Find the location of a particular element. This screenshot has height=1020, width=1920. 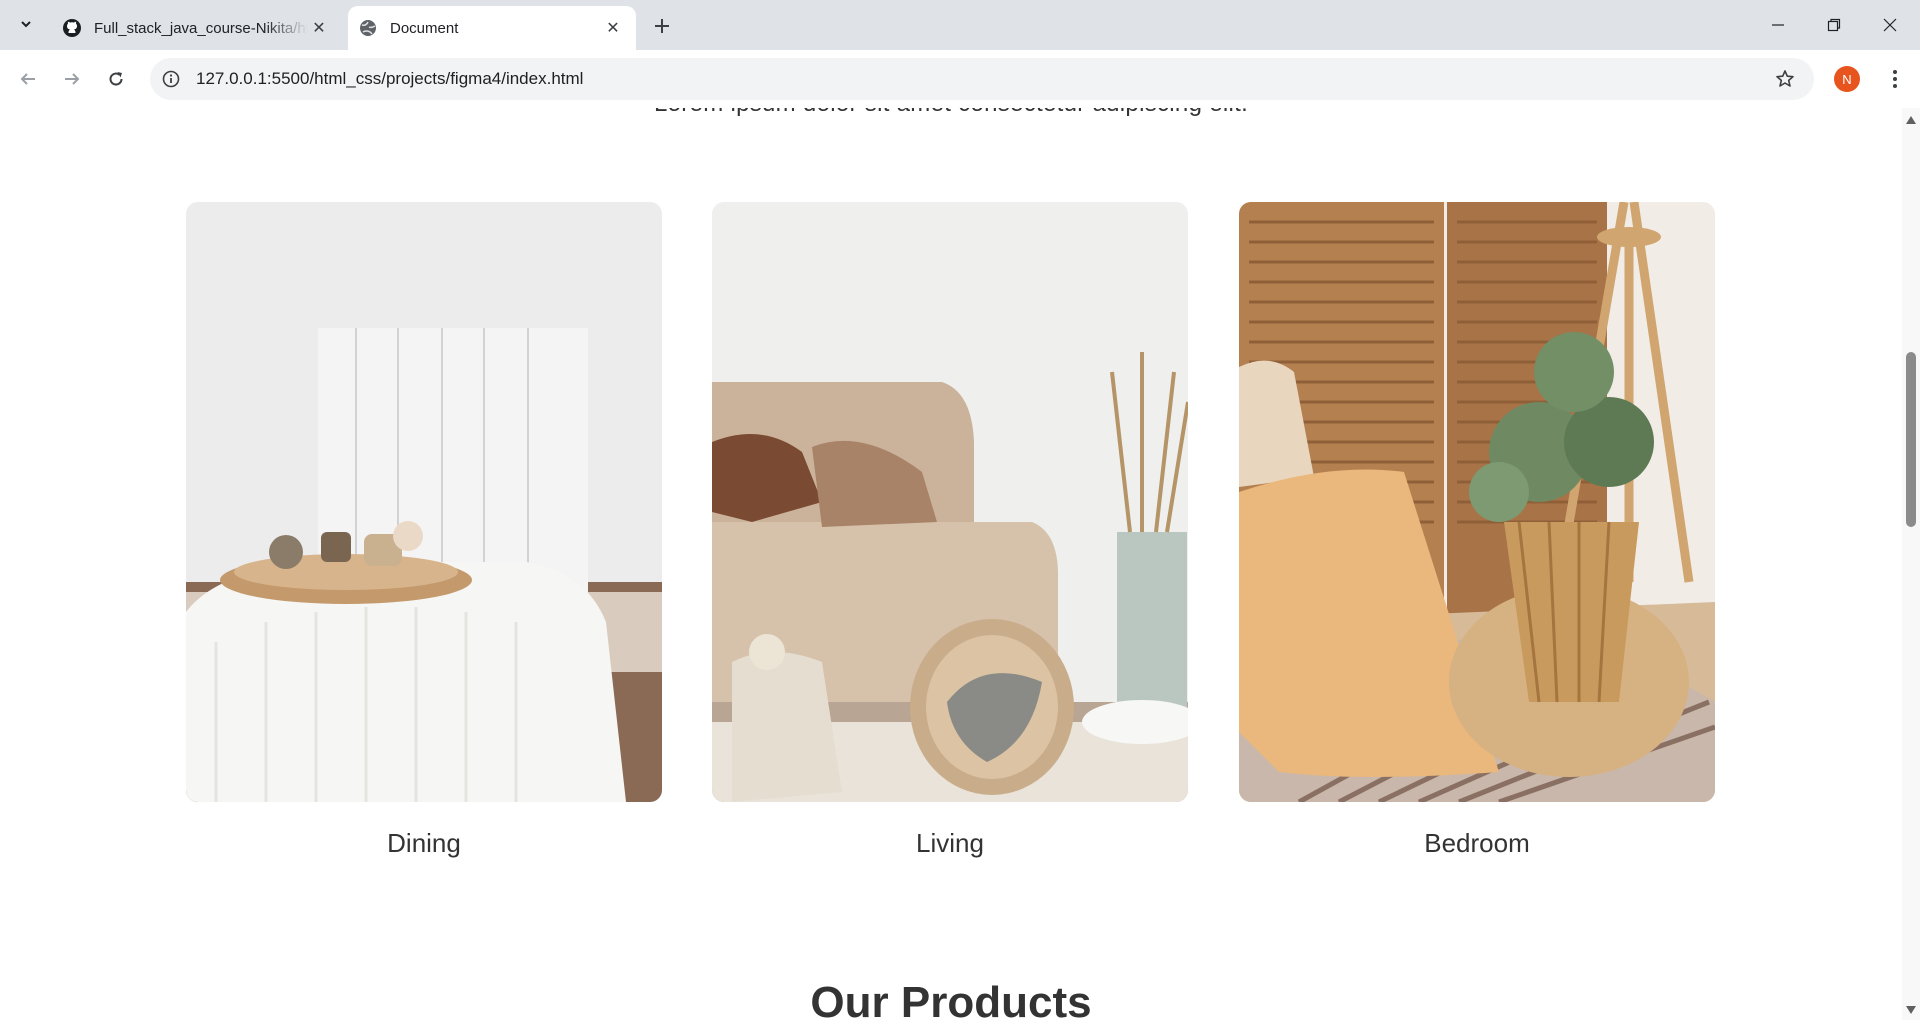

restore-button is located at coordinates (1834, 25).